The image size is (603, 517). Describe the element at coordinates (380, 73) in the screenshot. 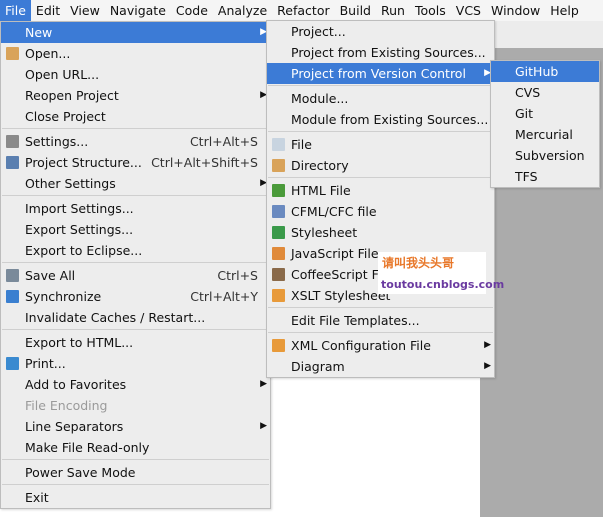

I see `menu-item-project-from-version-control: Project from Version Control ▶` at that location.